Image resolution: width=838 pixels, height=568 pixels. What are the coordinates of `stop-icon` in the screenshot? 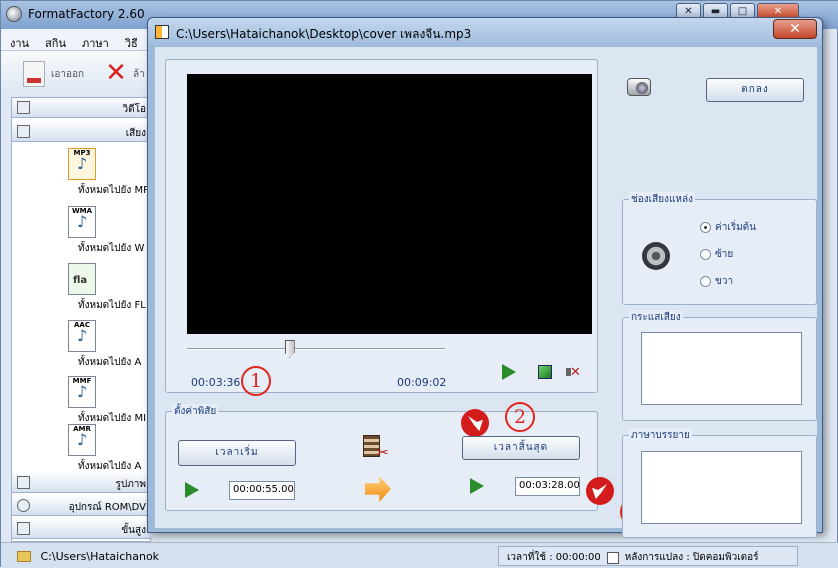 It's located at (545, 372).